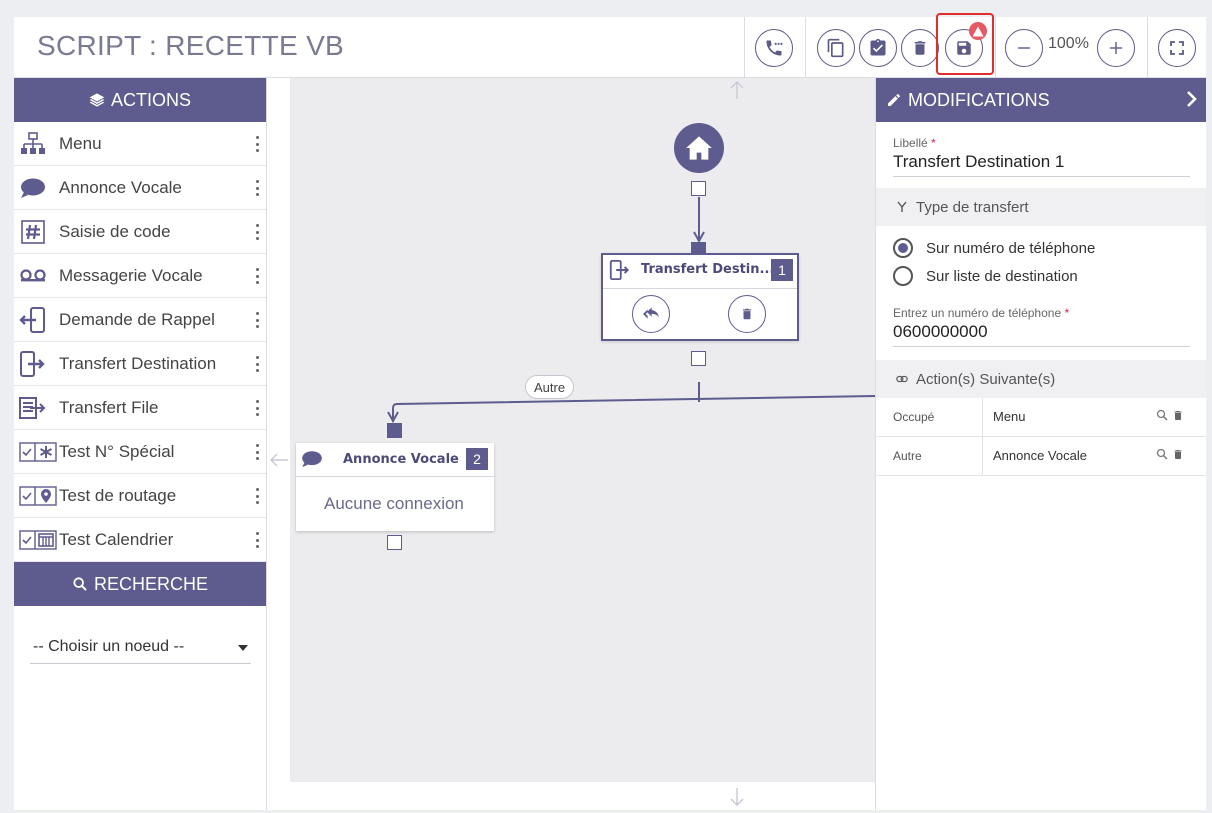 The width and height of the screenshot is (1212, 813). What do you see at coordinates (1041, 417) in the screenshot?
I see `next-action-row: Occupé Menu` at bounding box center [1041, 417].